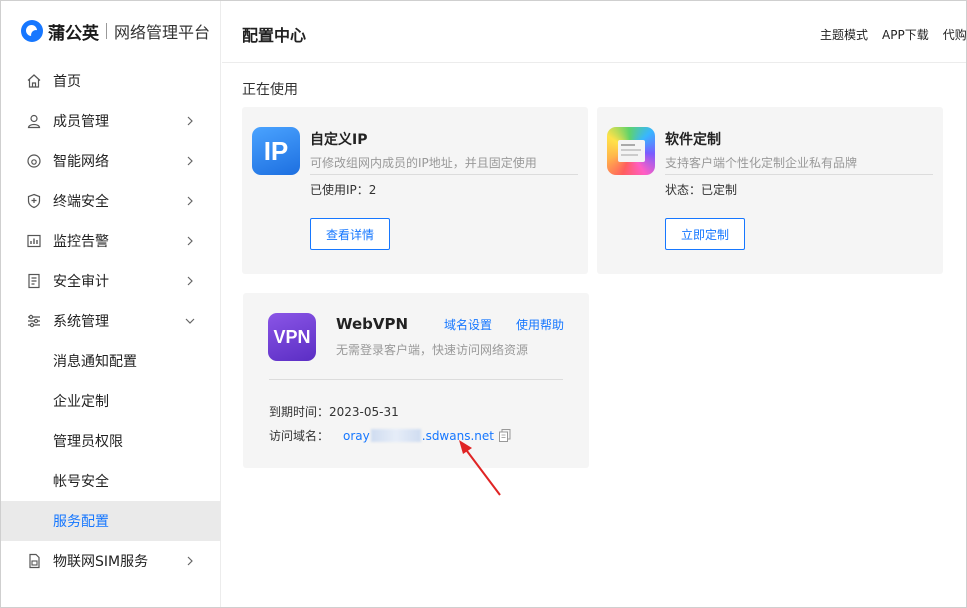 The image size is (967, 608). What do you see at coordinates (111, 521) in the screenshot?
I see `sidebar-subitem-service-config: 服务配置` at bounding box center [111, 521].